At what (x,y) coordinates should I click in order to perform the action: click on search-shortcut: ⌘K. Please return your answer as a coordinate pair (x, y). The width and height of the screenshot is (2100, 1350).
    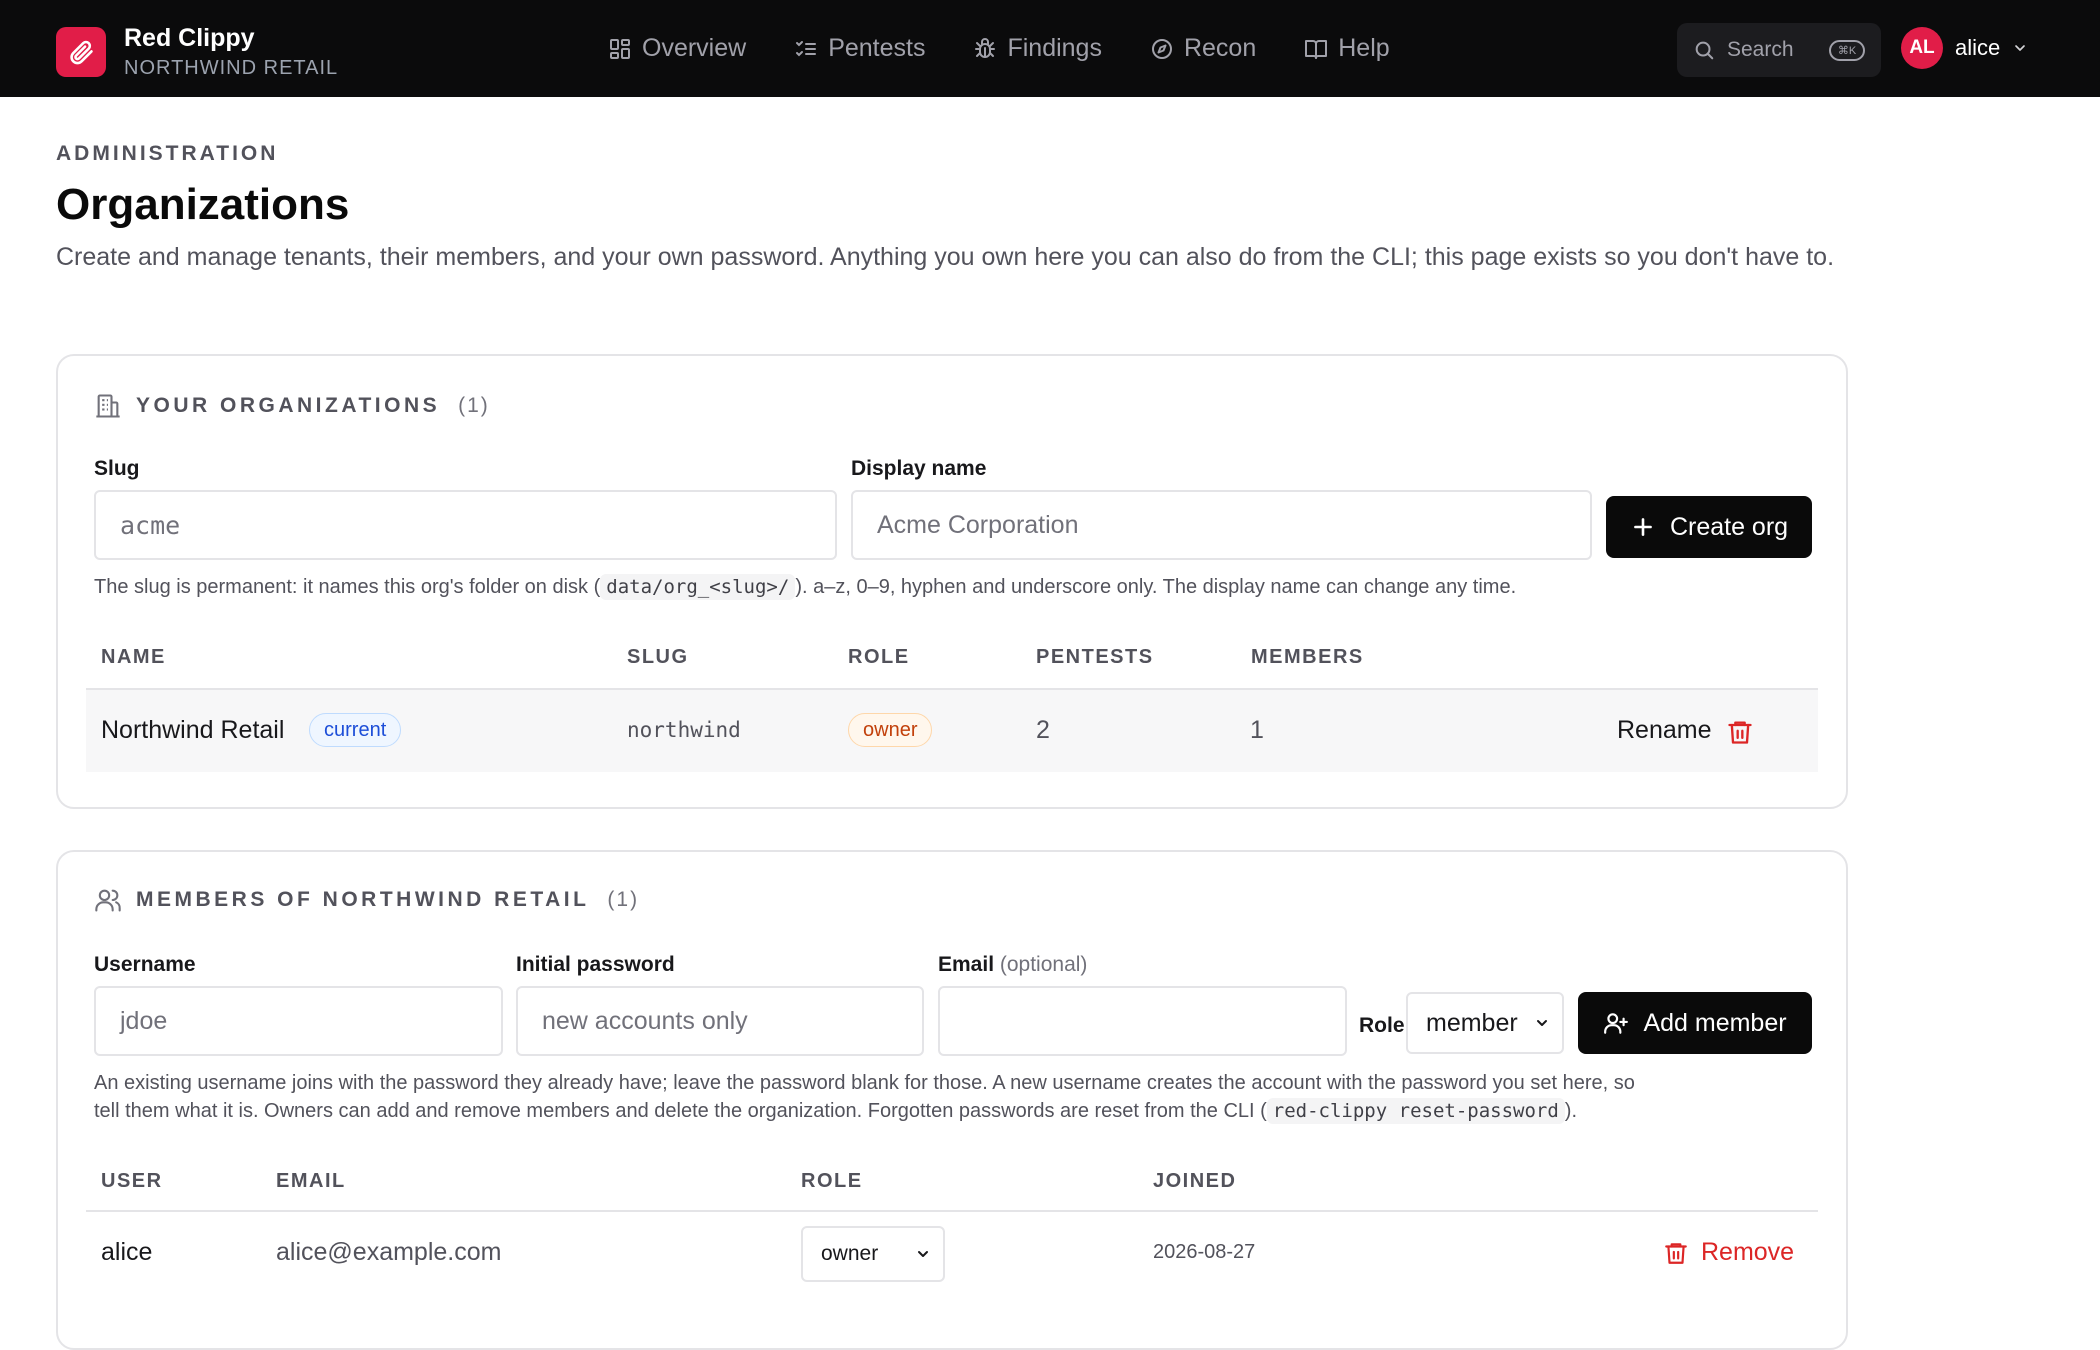
    Looking at the image, I should click on (1847, 50).